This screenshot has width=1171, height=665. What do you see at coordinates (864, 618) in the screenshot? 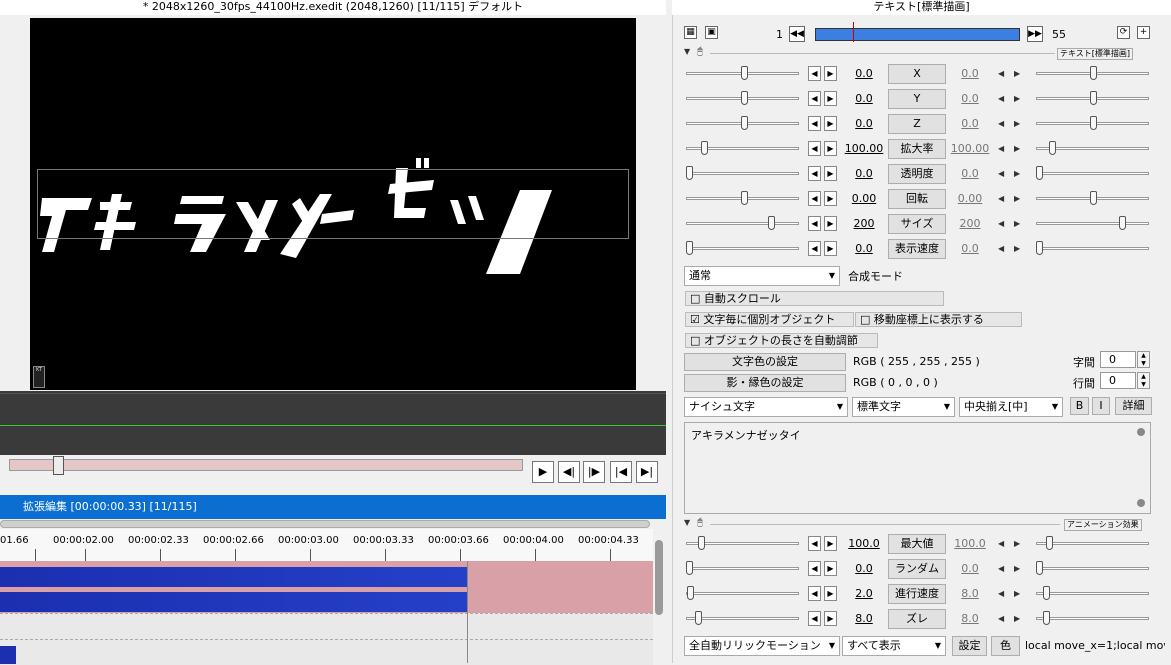
I see `param-start-value: 8.0` at bounding box center [864, 618].